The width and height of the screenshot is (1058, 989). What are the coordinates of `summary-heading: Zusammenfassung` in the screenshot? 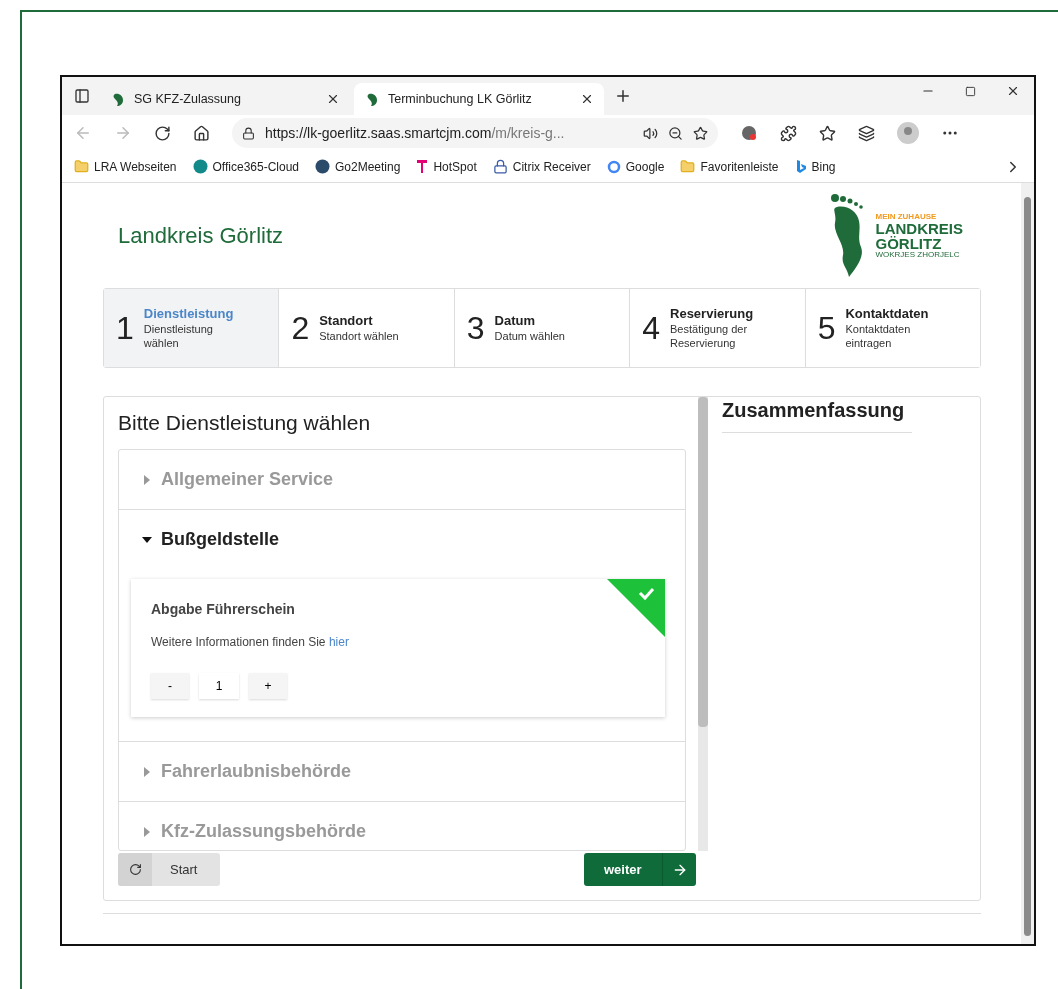 It's located at (817, 415).